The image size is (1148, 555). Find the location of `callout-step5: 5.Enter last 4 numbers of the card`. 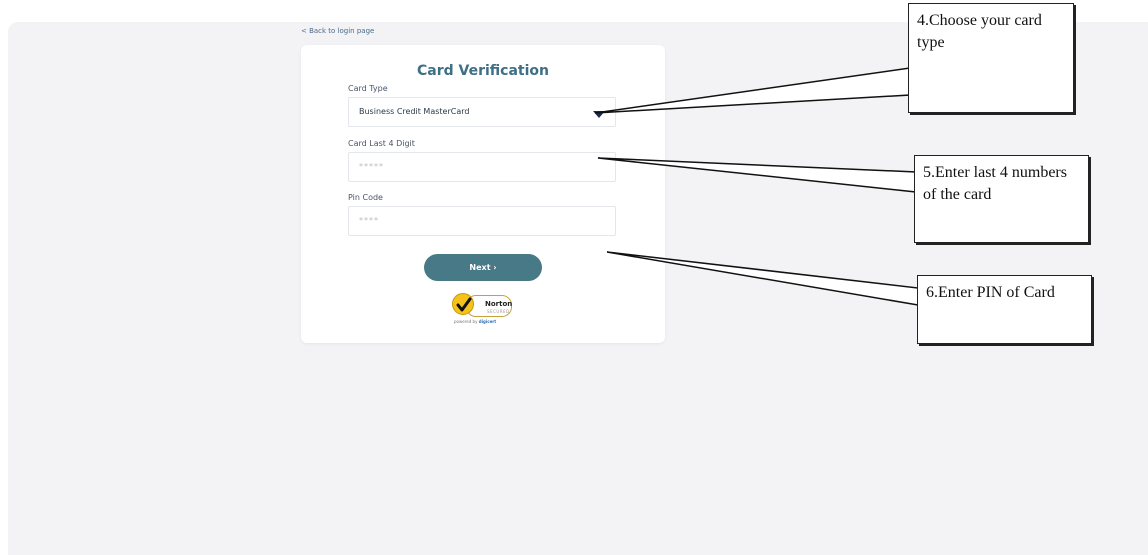

callout-step5: 5.Enter last 4 numbers of the card is located at coordinates (1001, 199).